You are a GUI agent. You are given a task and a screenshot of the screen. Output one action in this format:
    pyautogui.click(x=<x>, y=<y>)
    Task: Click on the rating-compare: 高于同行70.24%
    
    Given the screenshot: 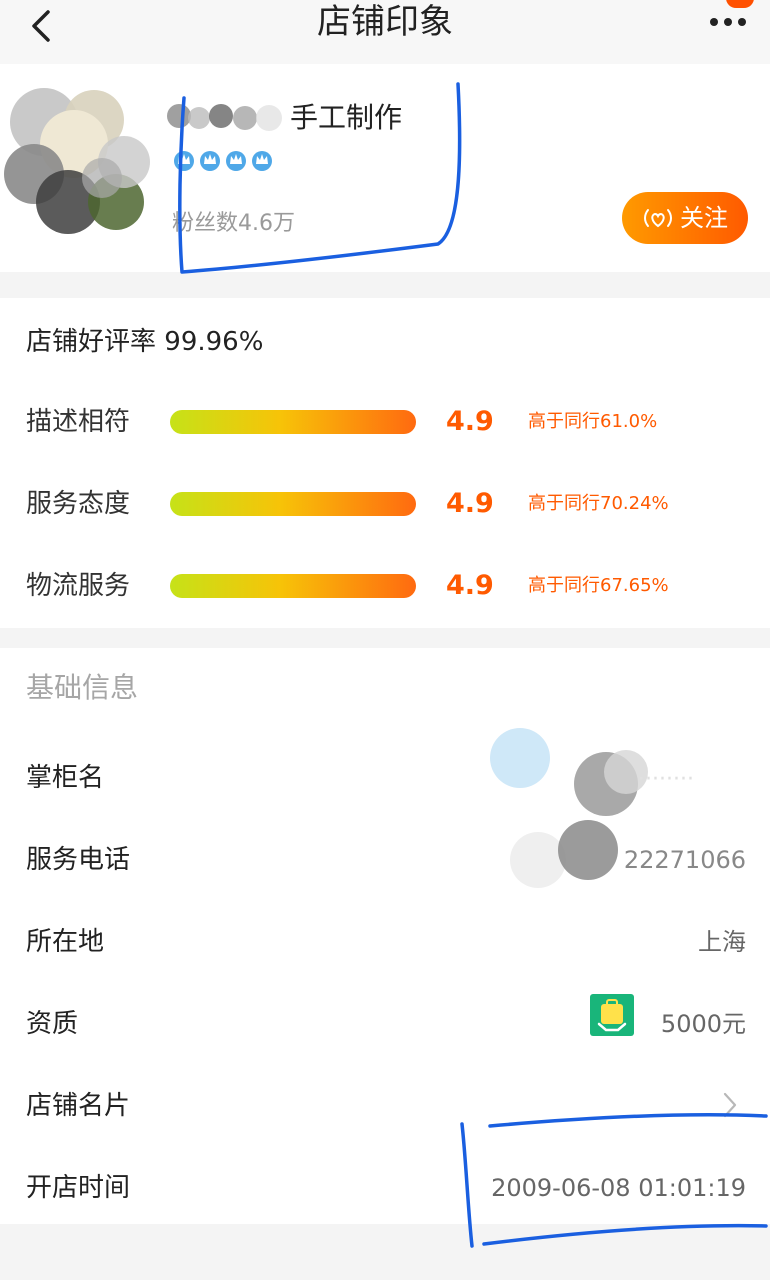 What is the action you would take?
    pyautogui.click(x=598, y=503)
    